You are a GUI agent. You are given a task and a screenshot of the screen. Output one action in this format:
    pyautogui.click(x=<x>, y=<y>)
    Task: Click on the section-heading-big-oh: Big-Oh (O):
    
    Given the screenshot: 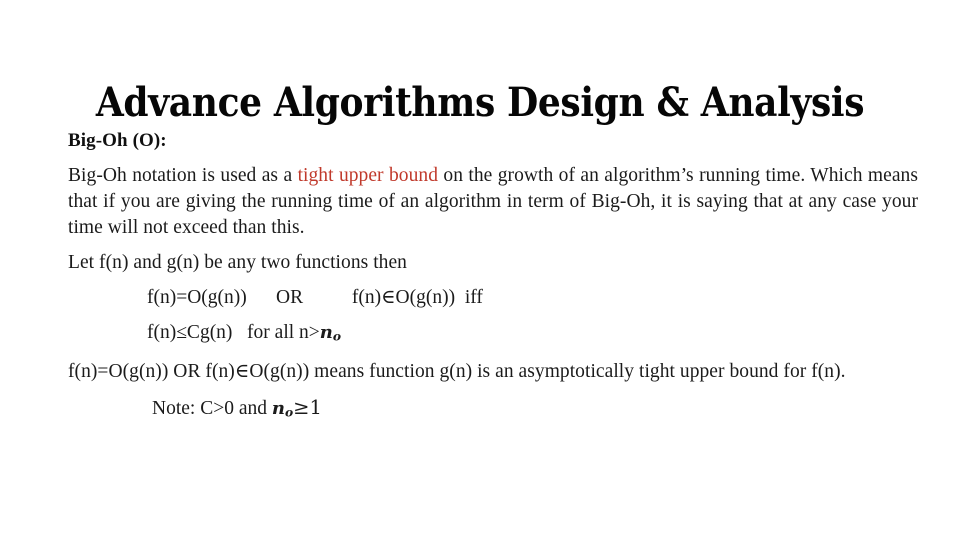 What is the action you would take?
    pyautogui.click(x=117, y=140)
    